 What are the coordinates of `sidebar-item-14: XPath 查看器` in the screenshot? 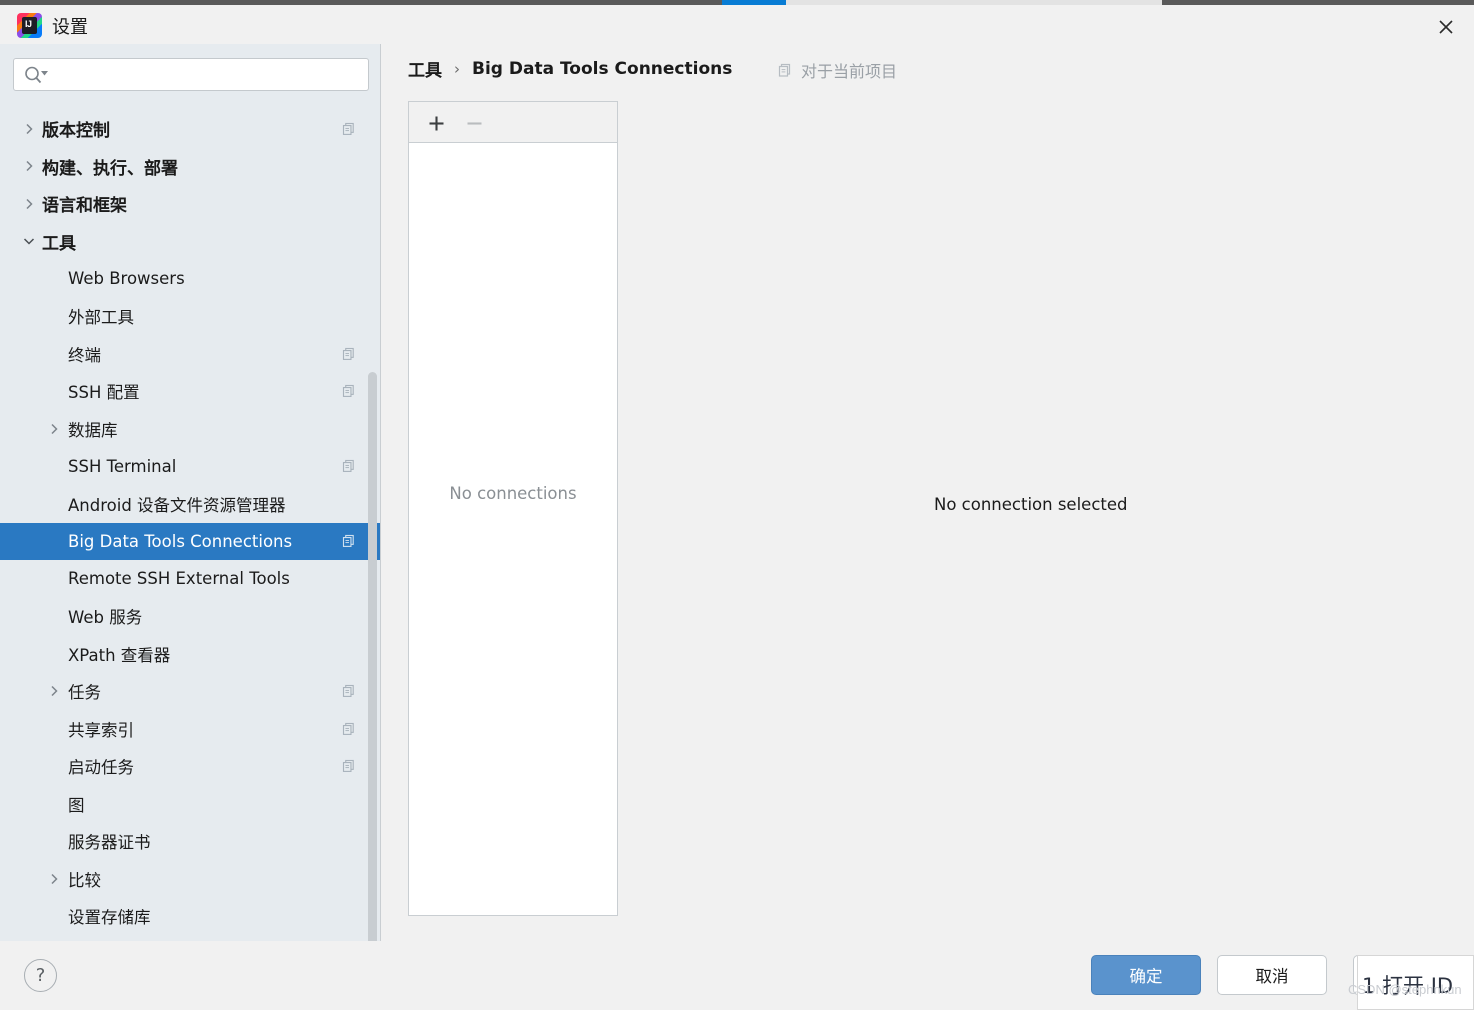 It's located at (190, 654).